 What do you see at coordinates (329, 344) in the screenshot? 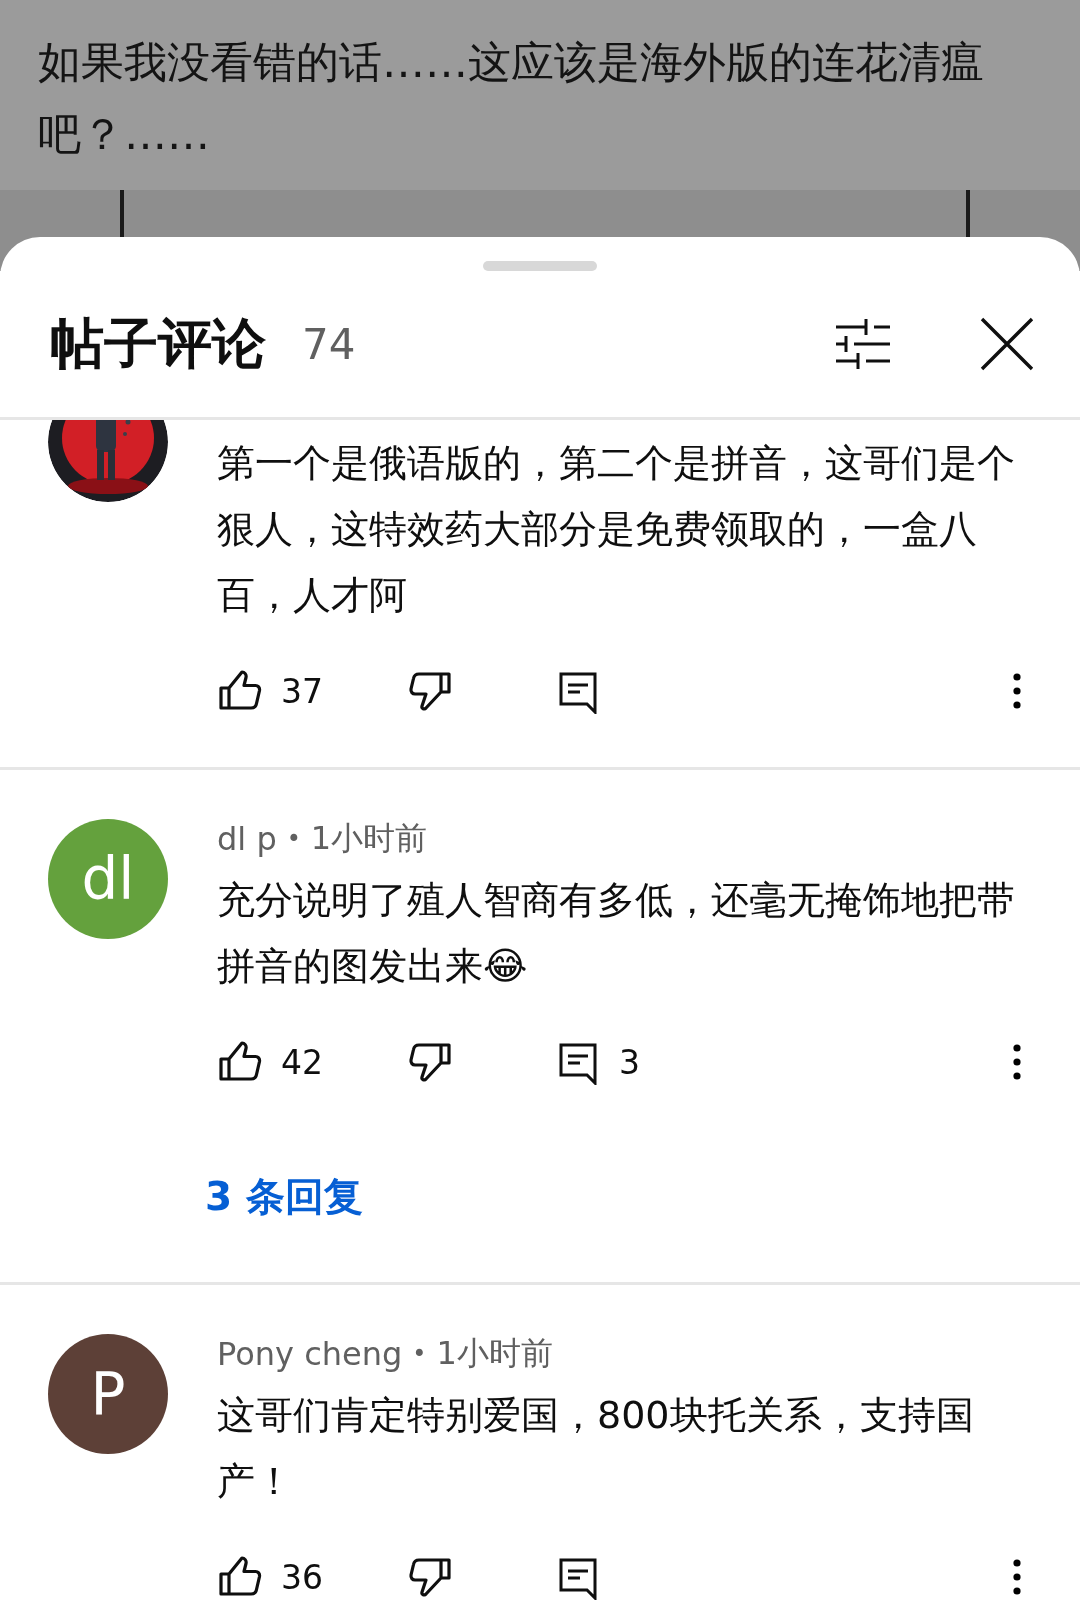
I see `comment-count: 74` at bounding box center [329, 344].